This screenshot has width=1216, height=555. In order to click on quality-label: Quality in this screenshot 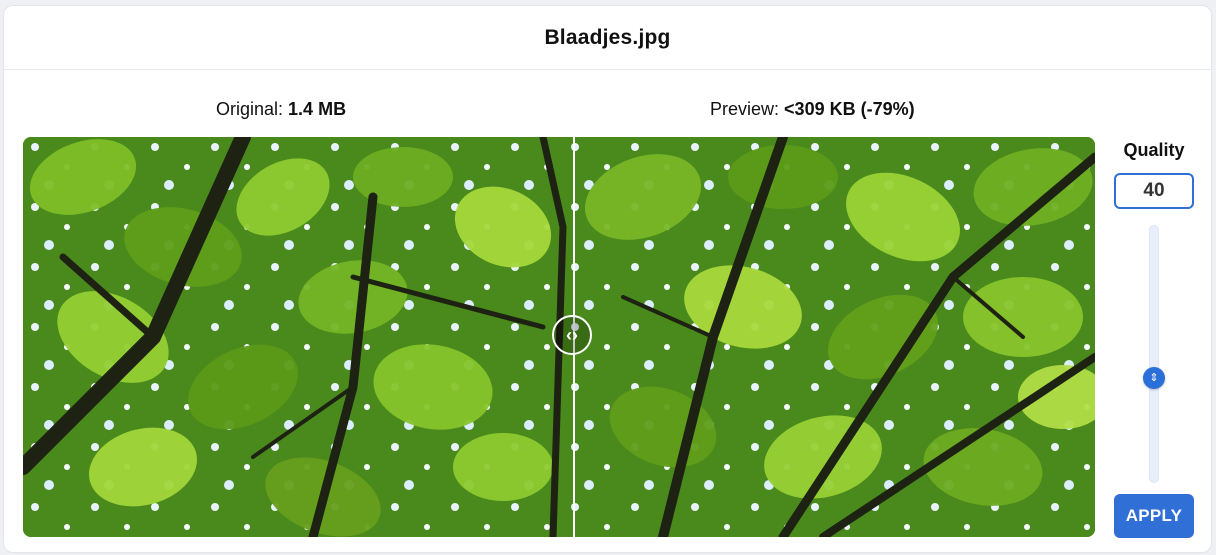, I will do `click(1154, 150)`.